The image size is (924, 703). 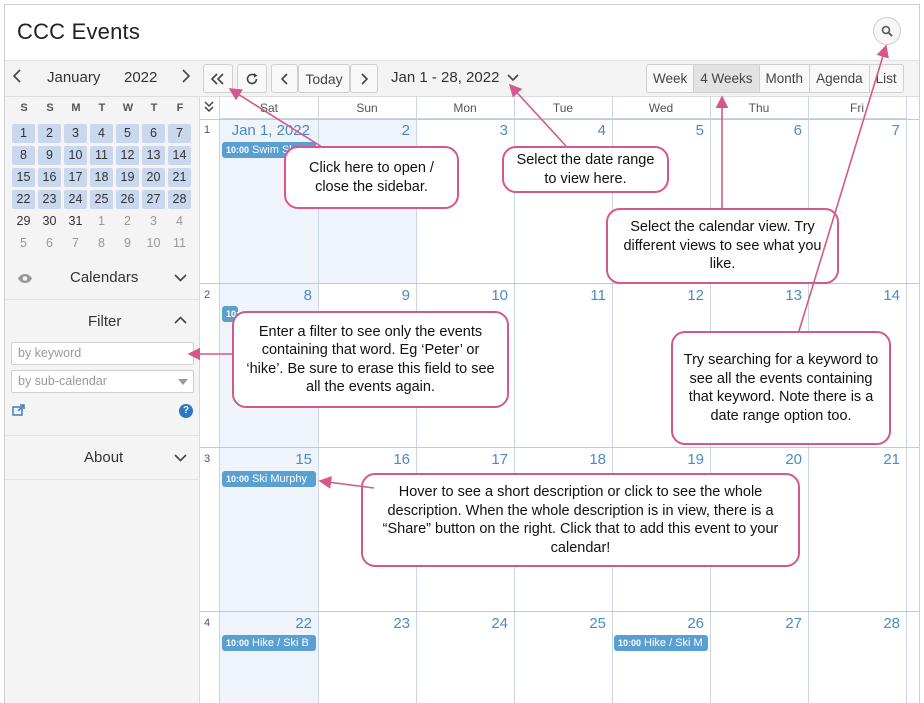 What do you see at coordinates (887, 31) in the screenshot?
I see `search-button` at bounding box center [887, 31].